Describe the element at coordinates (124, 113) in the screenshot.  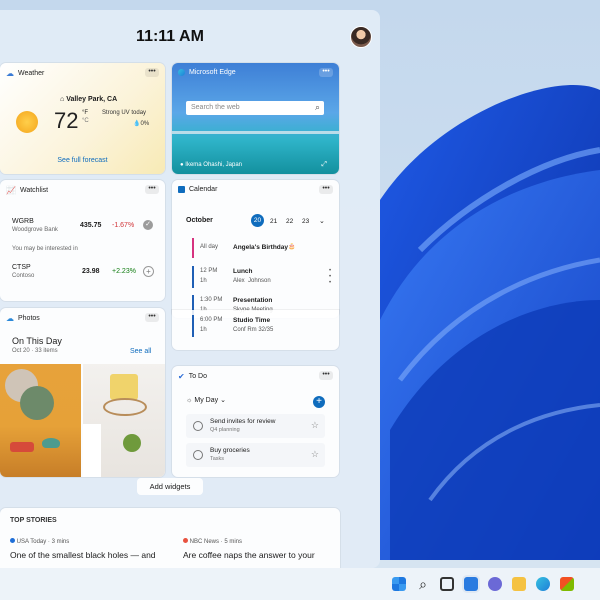
I see `uv-text: Strong UV today` at that location.